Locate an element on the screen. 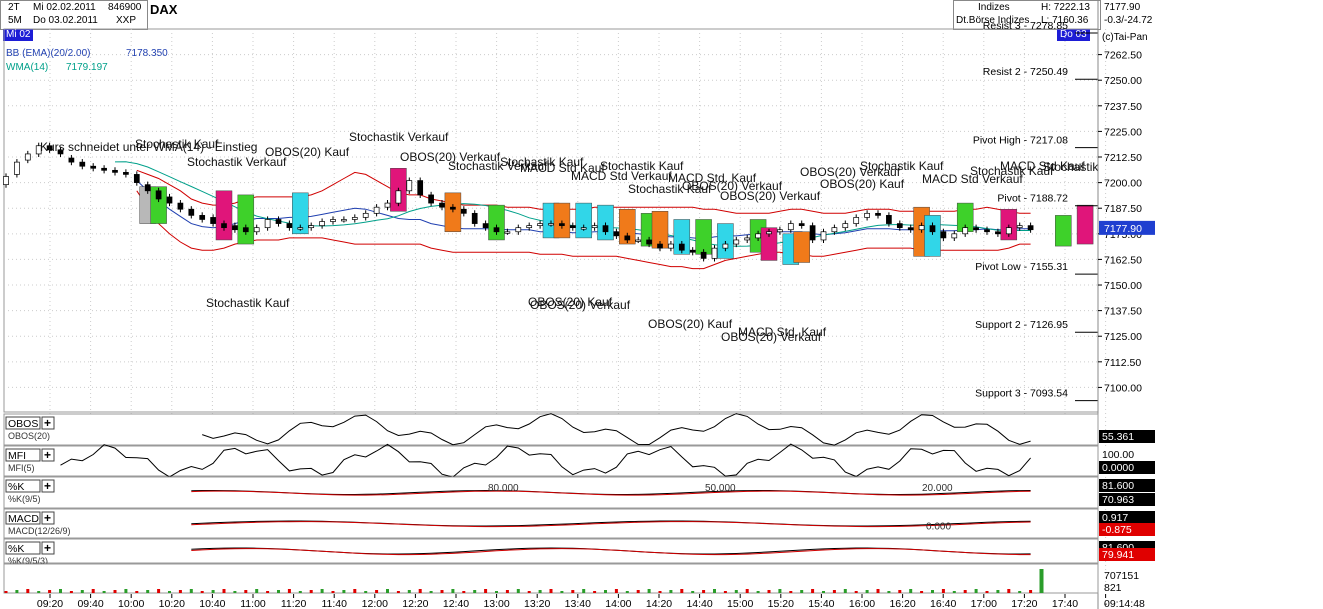  x-tick-label: 16:00 is located at coordinates (862, 603).